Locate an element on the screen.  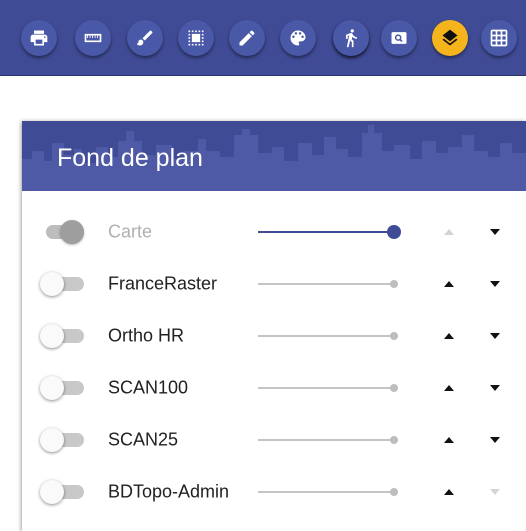
opacity-slider-scan100 is located at coordinates (328, 388).